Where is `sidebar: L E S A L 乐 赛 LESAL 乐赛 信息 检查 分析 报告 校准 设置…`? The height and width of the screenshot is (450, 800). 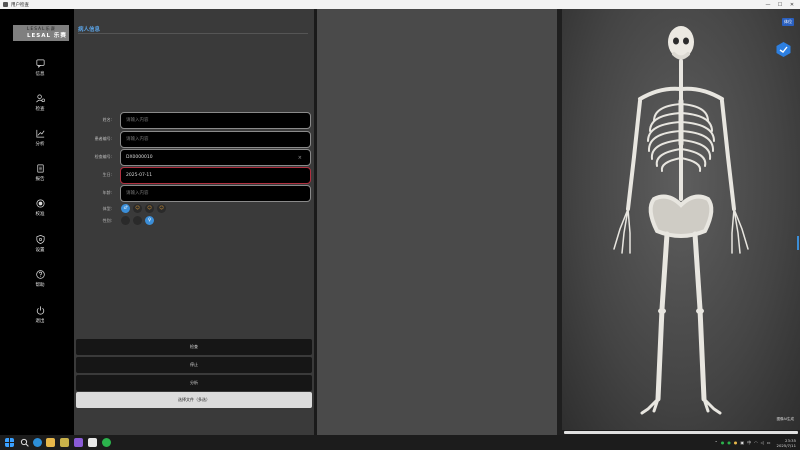
sidebar: L E S A L 乐 赛 LESAL 乐赛 信息 检查 分析 报告 校准 设置… is located at coordinates (37, 226).